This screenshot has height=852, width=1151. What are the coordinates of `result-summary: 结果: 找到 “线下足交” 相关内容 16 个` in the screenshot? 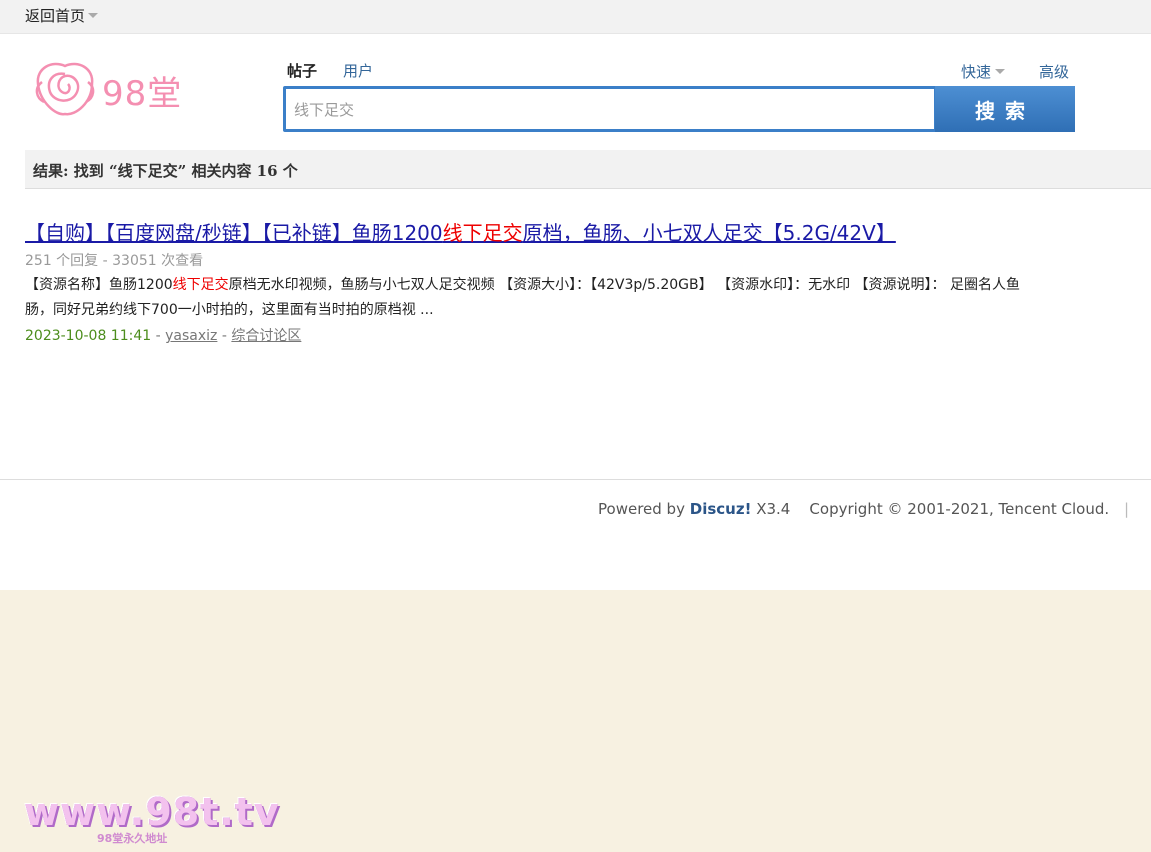 It's located at (165, 171).